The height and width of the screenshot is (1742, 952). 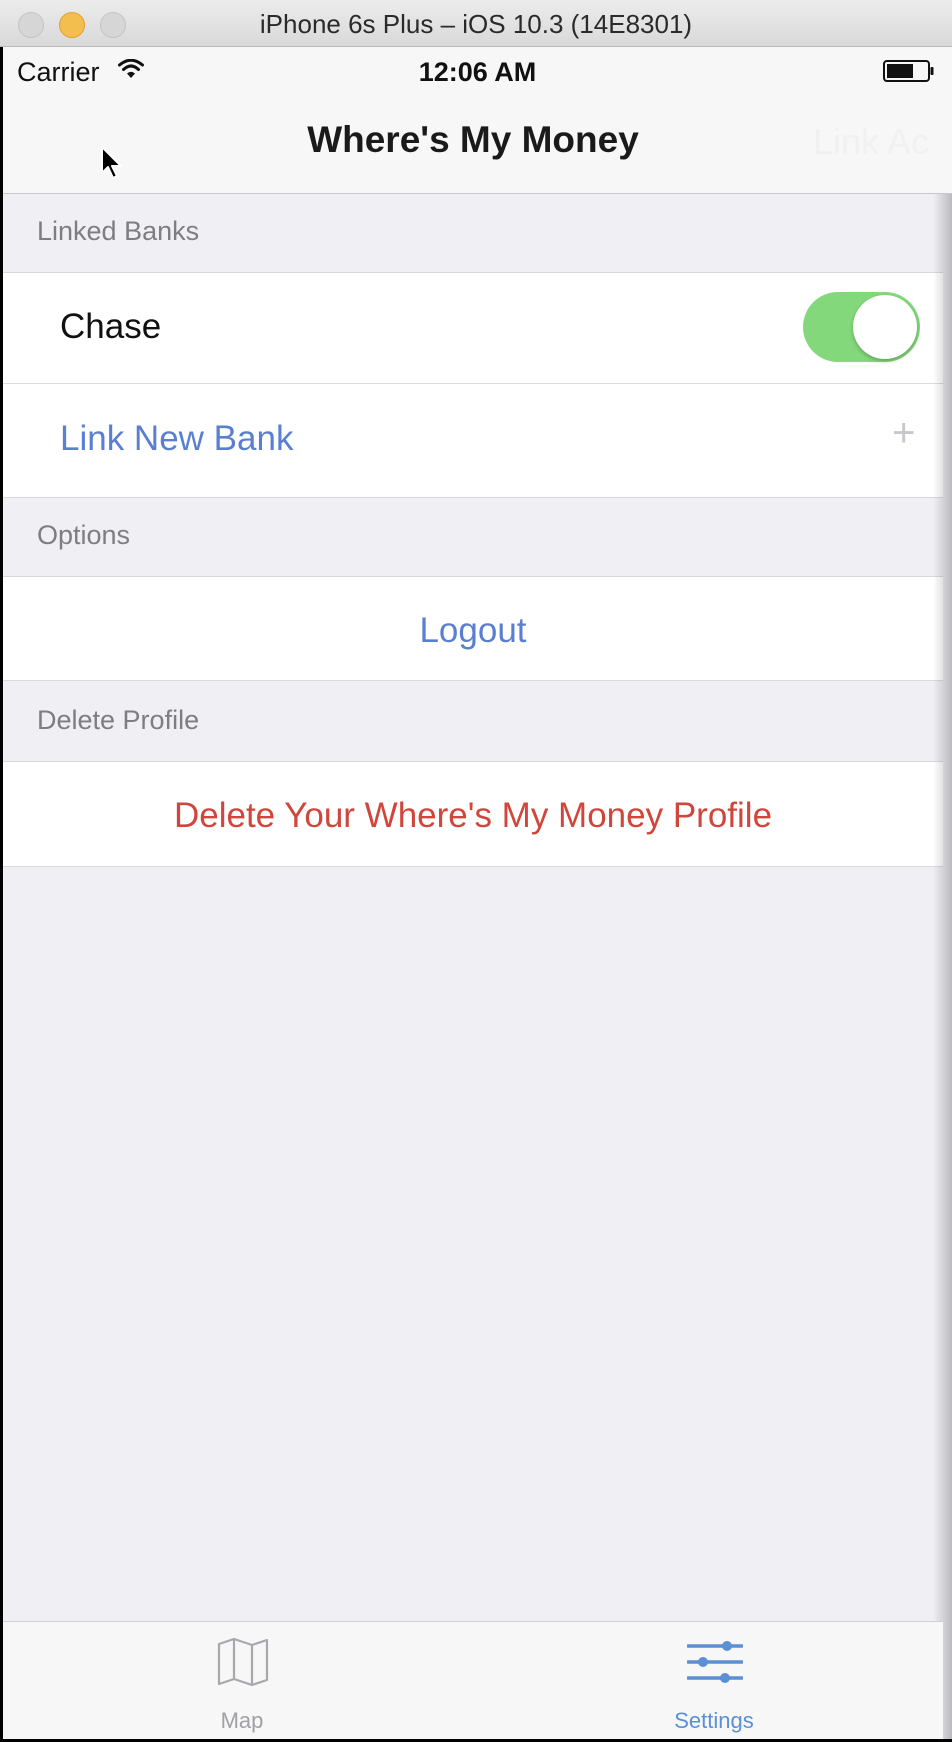 I want to click on tab-settings-label: Settings, so click(x=714, y=1720).